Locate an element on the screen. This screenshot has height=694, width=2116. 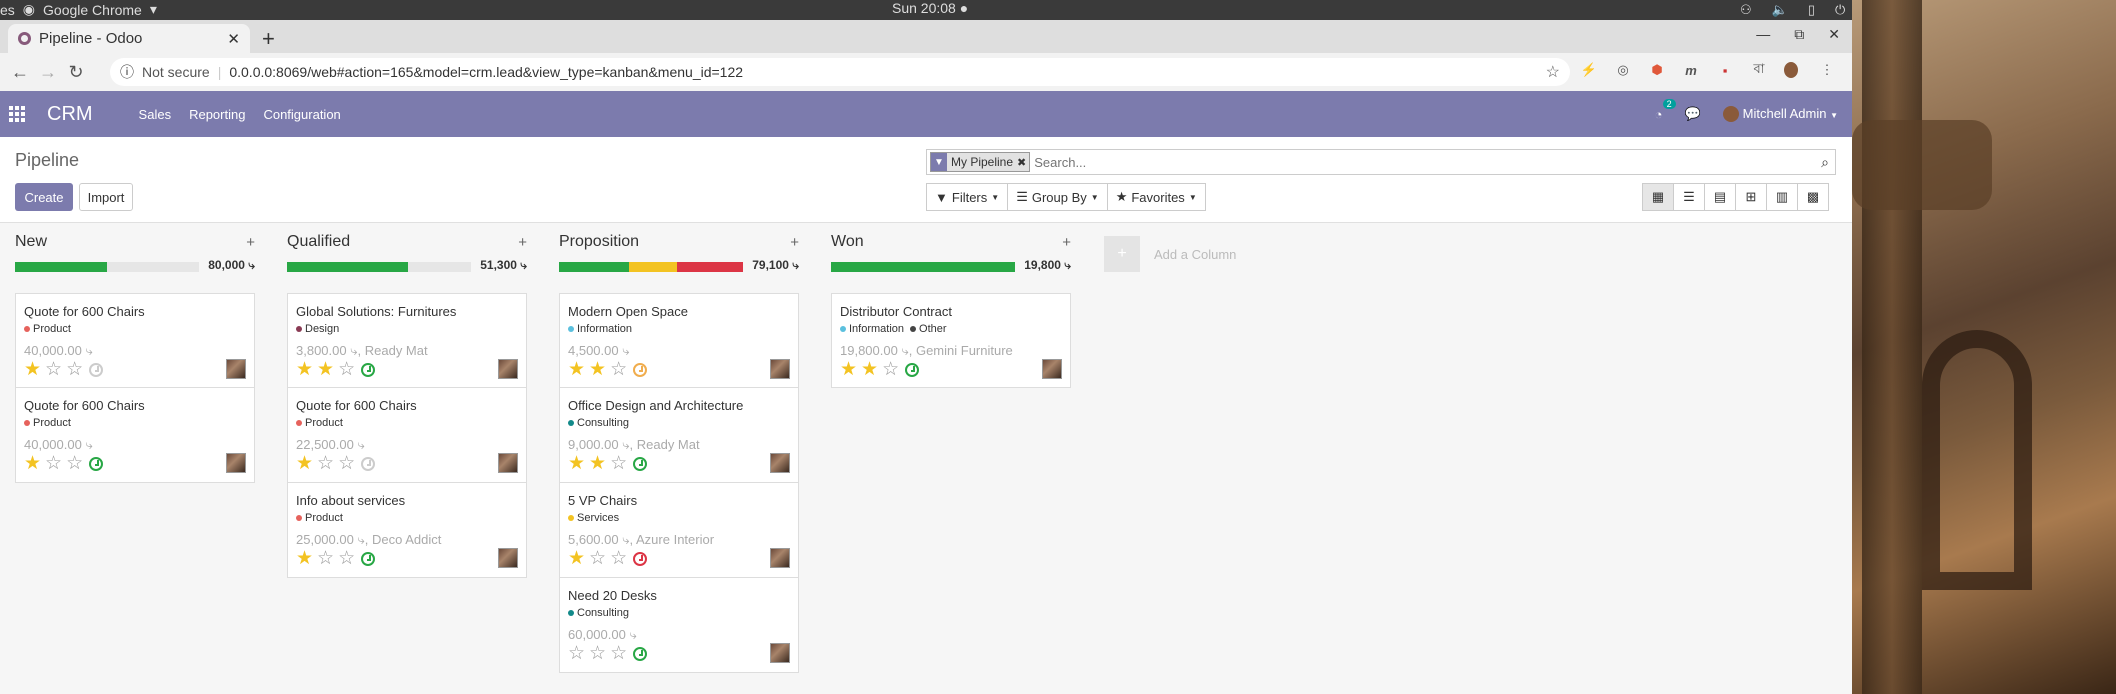
chrome-menu-icon: ⋮ is located at coordinates (1827, 70).